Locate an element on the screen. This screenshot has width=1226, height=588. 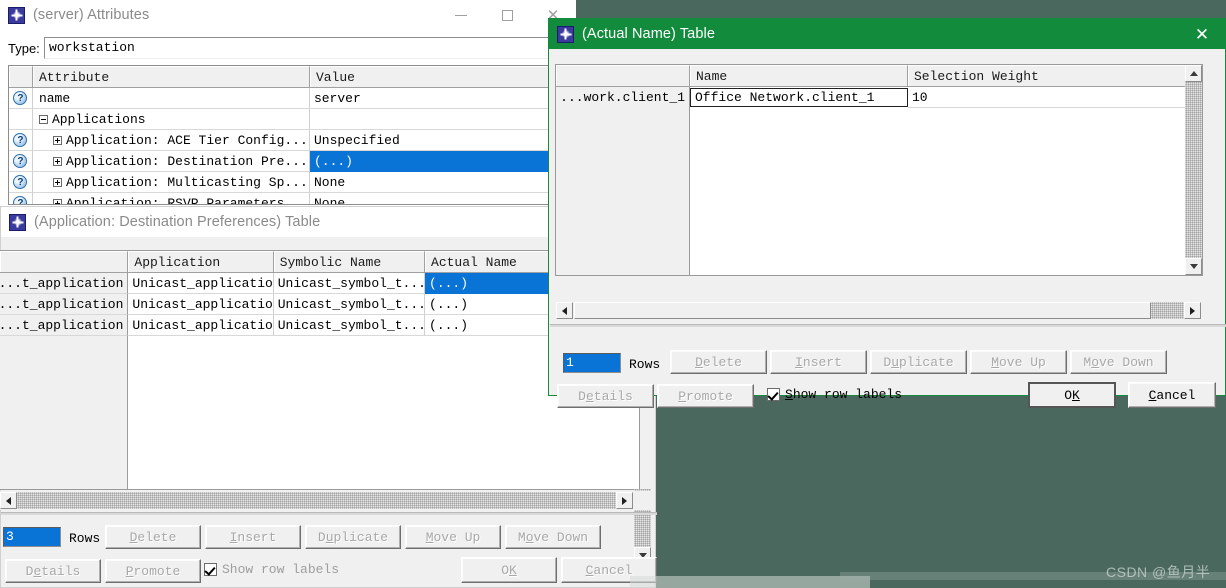
actualname-hscroll-track is located at coordinates (1167, 310).